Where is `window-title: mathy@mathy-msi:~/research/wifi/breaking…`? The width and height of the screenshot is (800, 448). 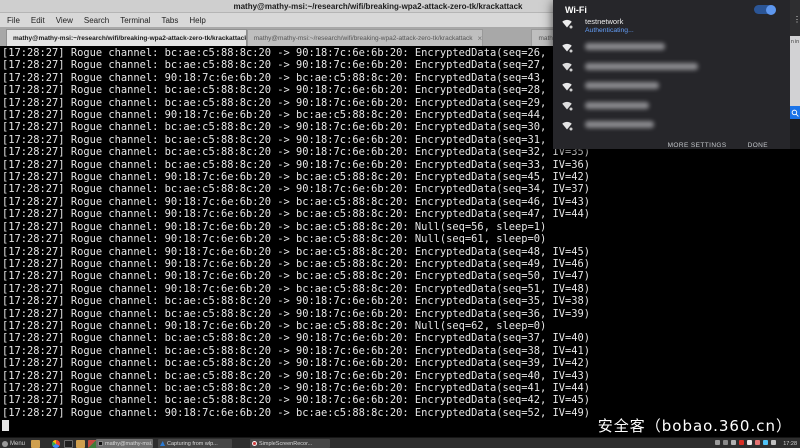
window-title: mathy@mathy-msi:~/research/wifi/breaking… is located at coordinates (378, 6).